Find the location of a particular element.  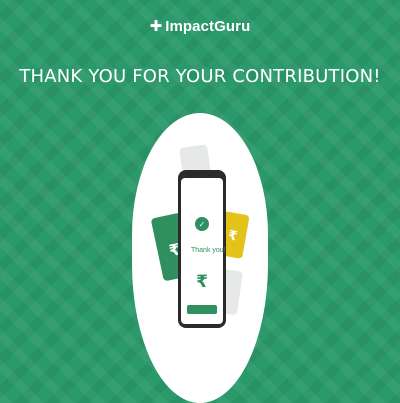

plus-logo-icon: ✚ is located at coordinates (156, 26).